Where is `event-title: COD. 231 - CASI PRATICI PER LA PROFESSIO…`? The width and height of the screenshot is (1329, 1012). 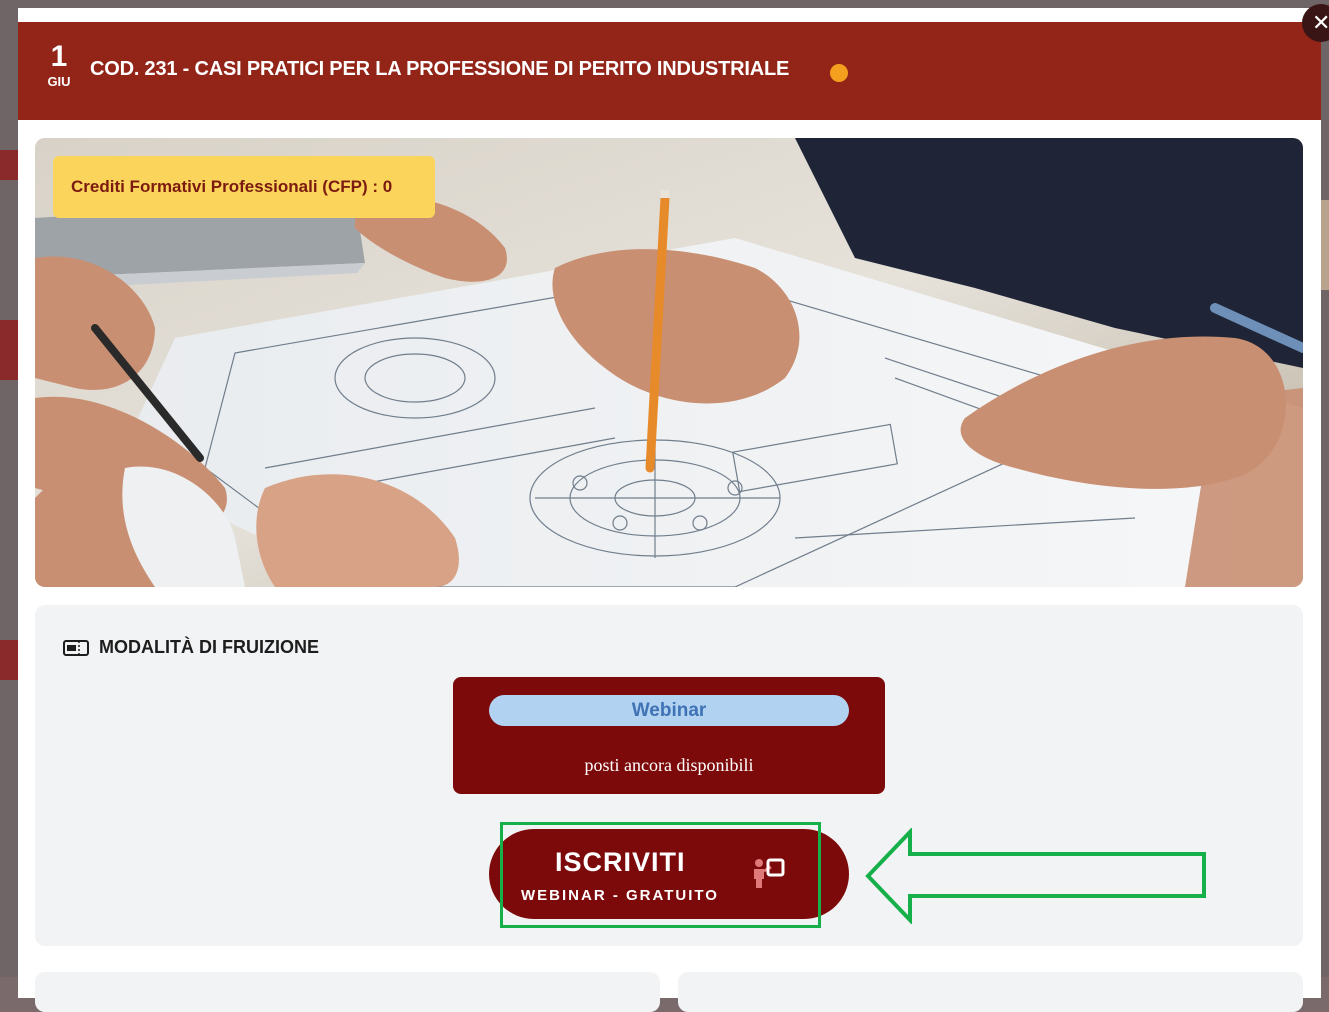 event-title: COD. 231 - CASI PRATICI PER LA PROFESSIO… is located at coordinates (440, 69).